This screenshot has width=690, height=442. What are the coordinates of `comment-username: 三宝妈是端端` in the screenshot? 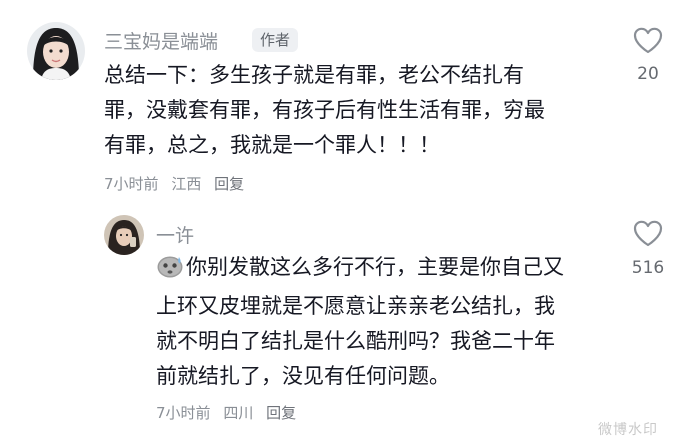 It's located at (161, 40).